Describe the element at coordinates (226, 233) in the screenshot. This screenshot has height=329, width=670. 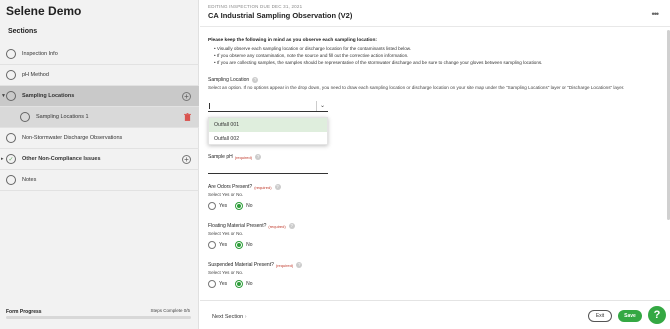
I see `floating-material-help: Select Yes or No.` at that location.